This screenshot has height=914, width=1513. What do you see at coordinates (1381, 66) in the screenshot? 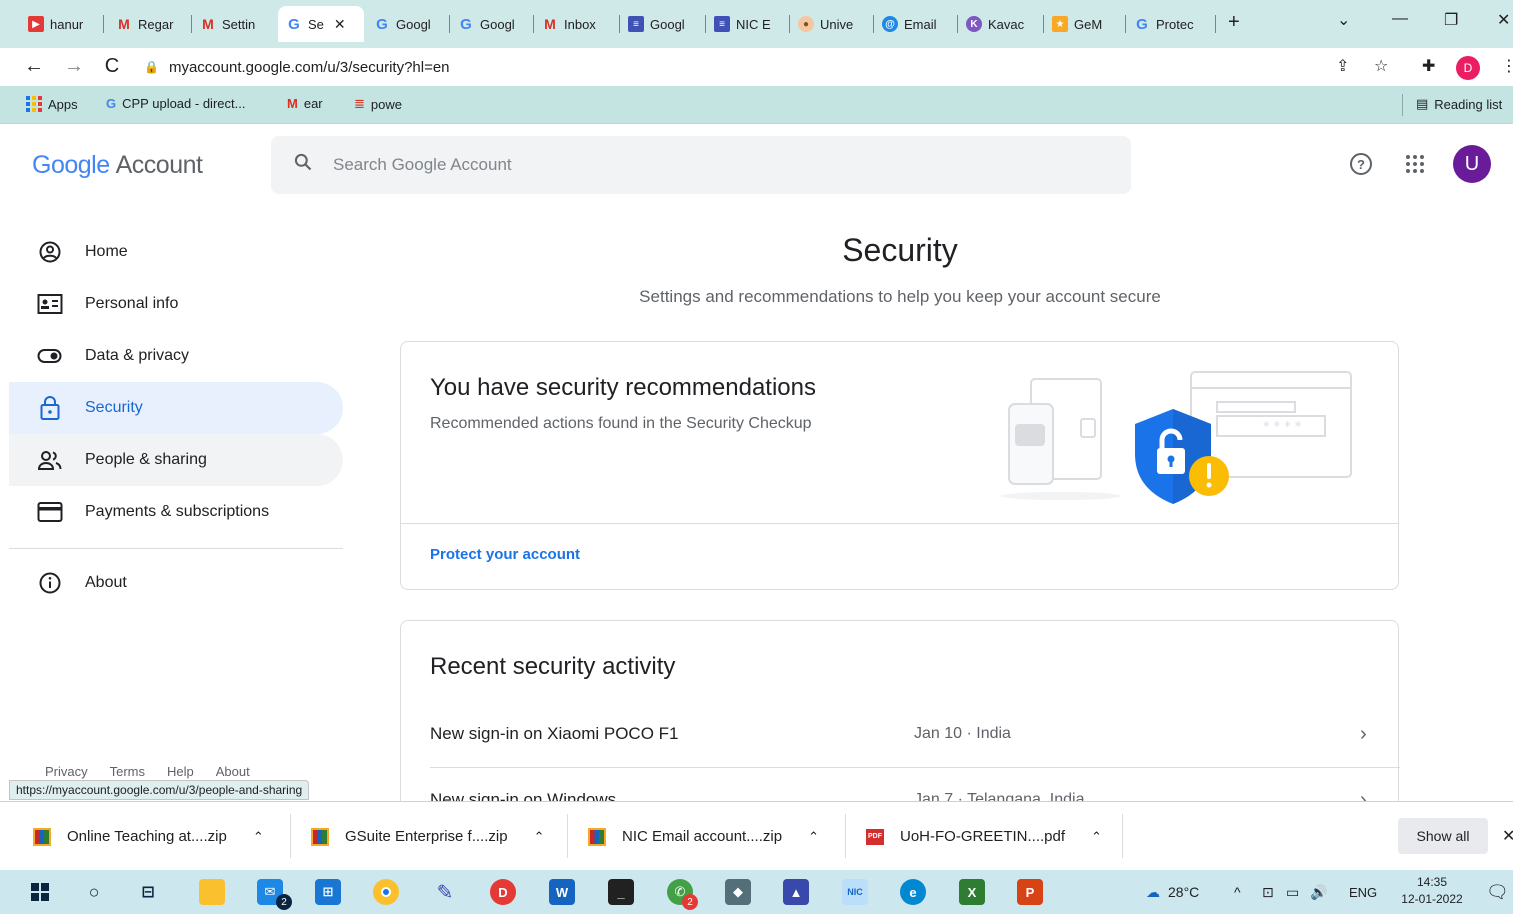
I see `bookmark-star-icon: ☆` at bounding box center [1381, 66].